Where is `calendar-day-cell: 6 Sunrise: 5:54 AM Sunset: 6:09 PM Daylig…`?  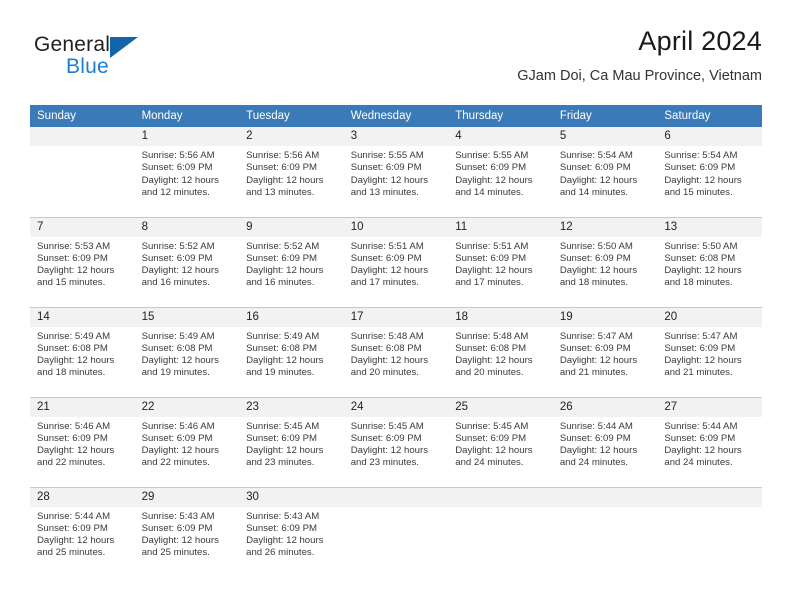 calendar-day-cell: 6 Sunrise: 5:54 AM Sunset: 6:09 PM Daylig… is located at coordinates (709, 172).